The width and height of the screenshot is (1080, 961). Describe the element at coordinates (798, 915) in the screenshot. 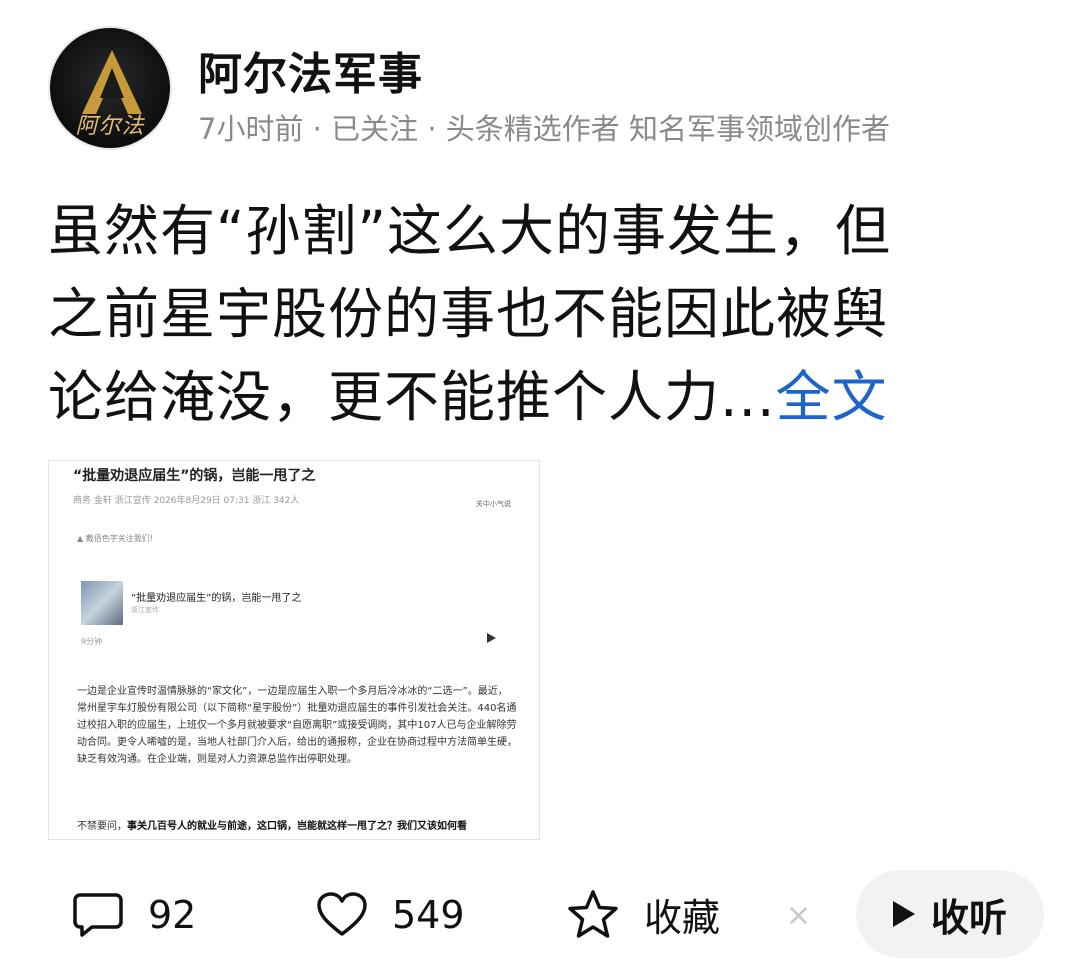

I see `close-icon: ×` at that location.